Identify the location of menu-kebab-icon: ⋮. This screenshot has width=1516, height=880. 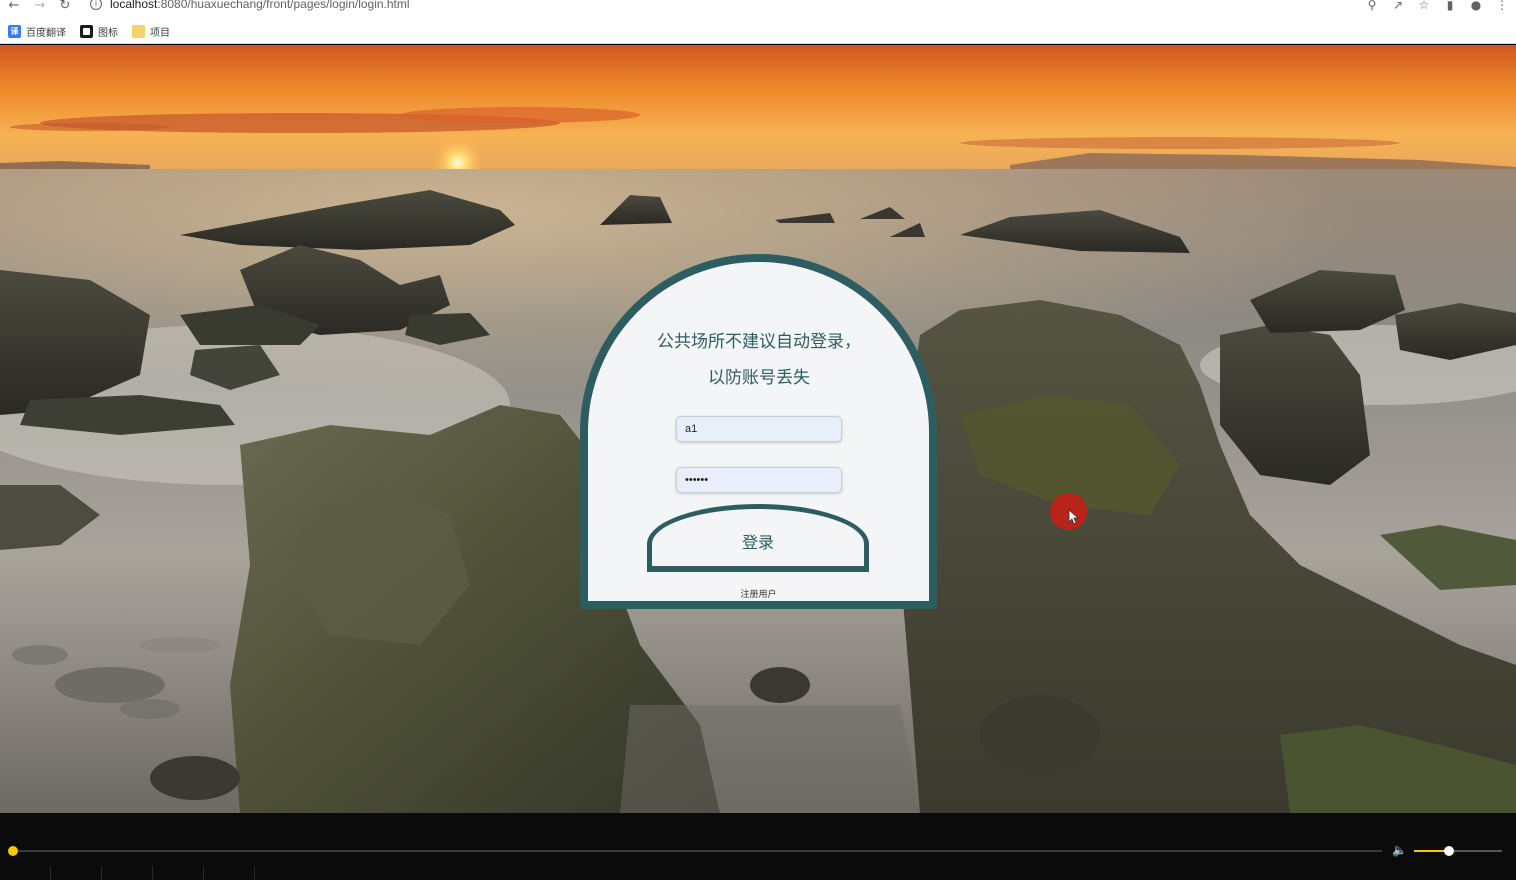
(1502, 6).